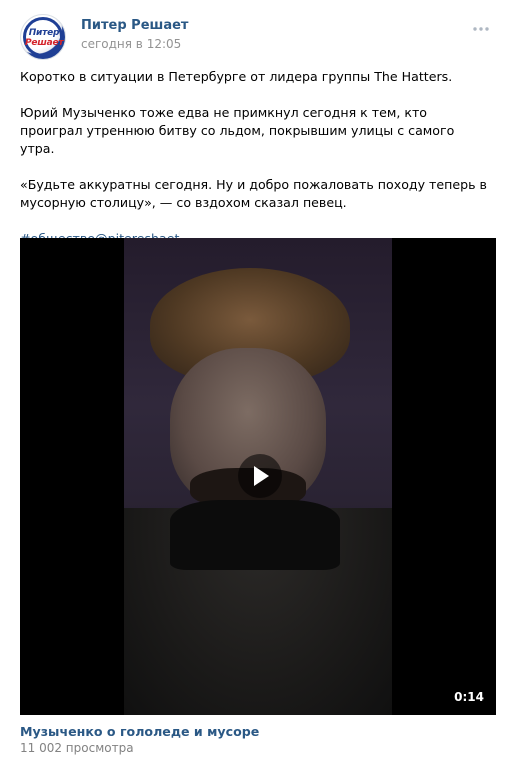 The height and width of the screenshot is (757, 508). What do you see at coordinates (469, 697) in the screenshot?
I see `video-duration: 0:14` at bounding box center [469, 697].